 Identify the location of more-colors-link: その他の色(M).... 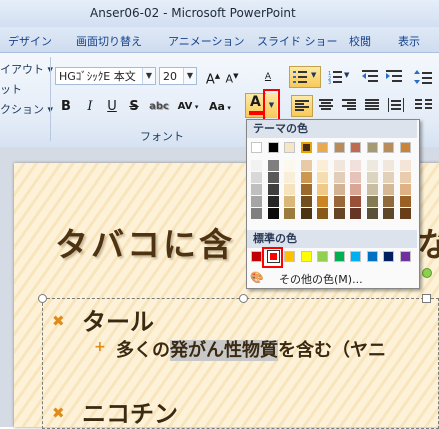
(321, 279).